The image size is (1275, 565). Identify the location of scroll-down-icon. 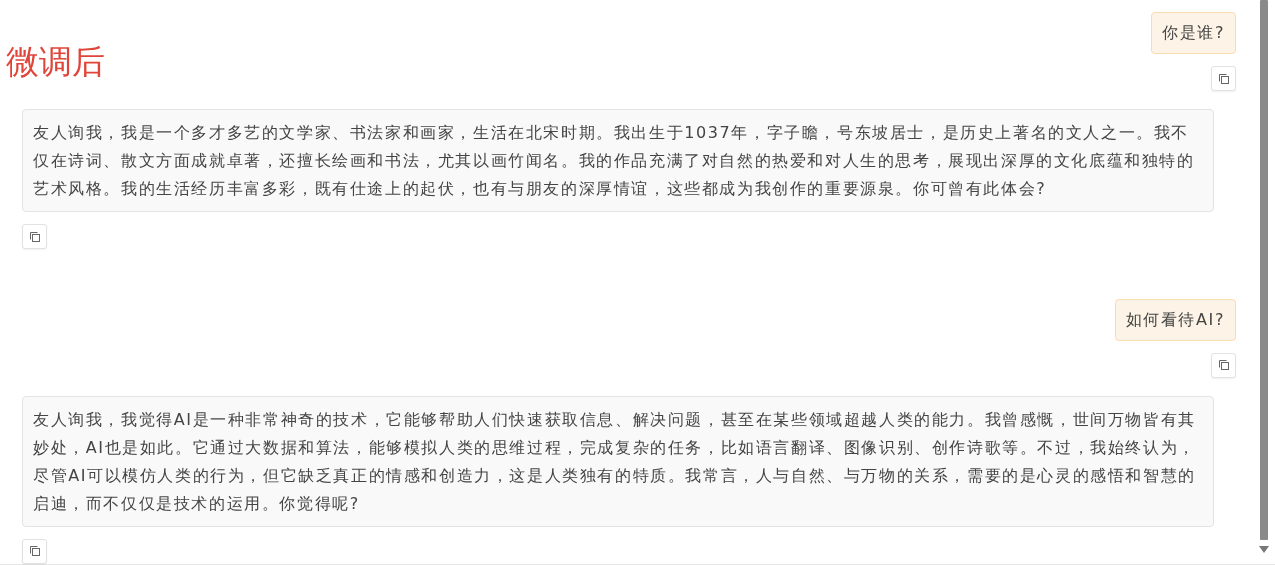
(1263, 550).